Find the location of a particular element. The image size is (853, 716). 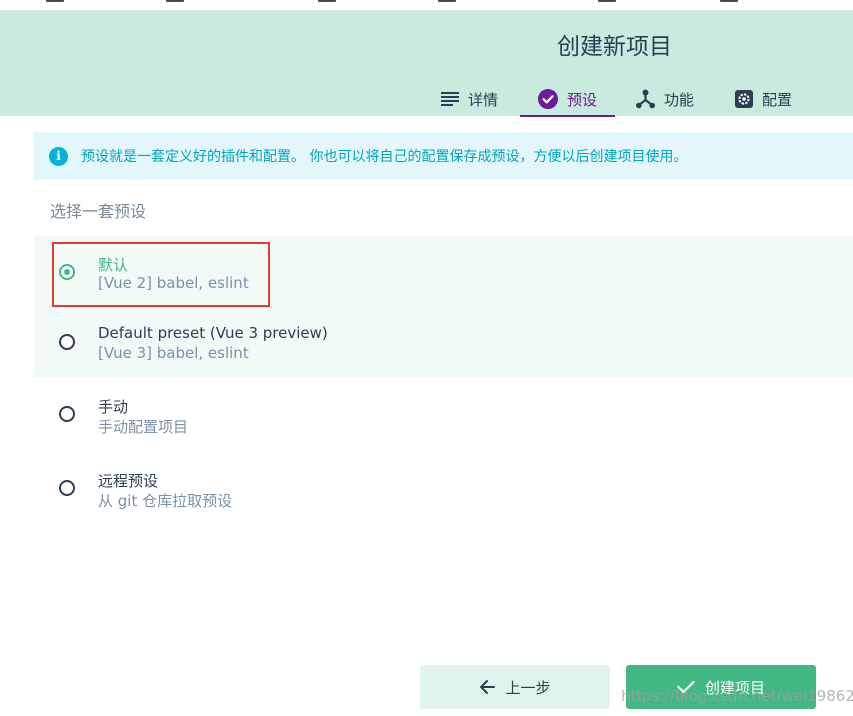

tab-label: 详情 is located at coordinates (483, 99).